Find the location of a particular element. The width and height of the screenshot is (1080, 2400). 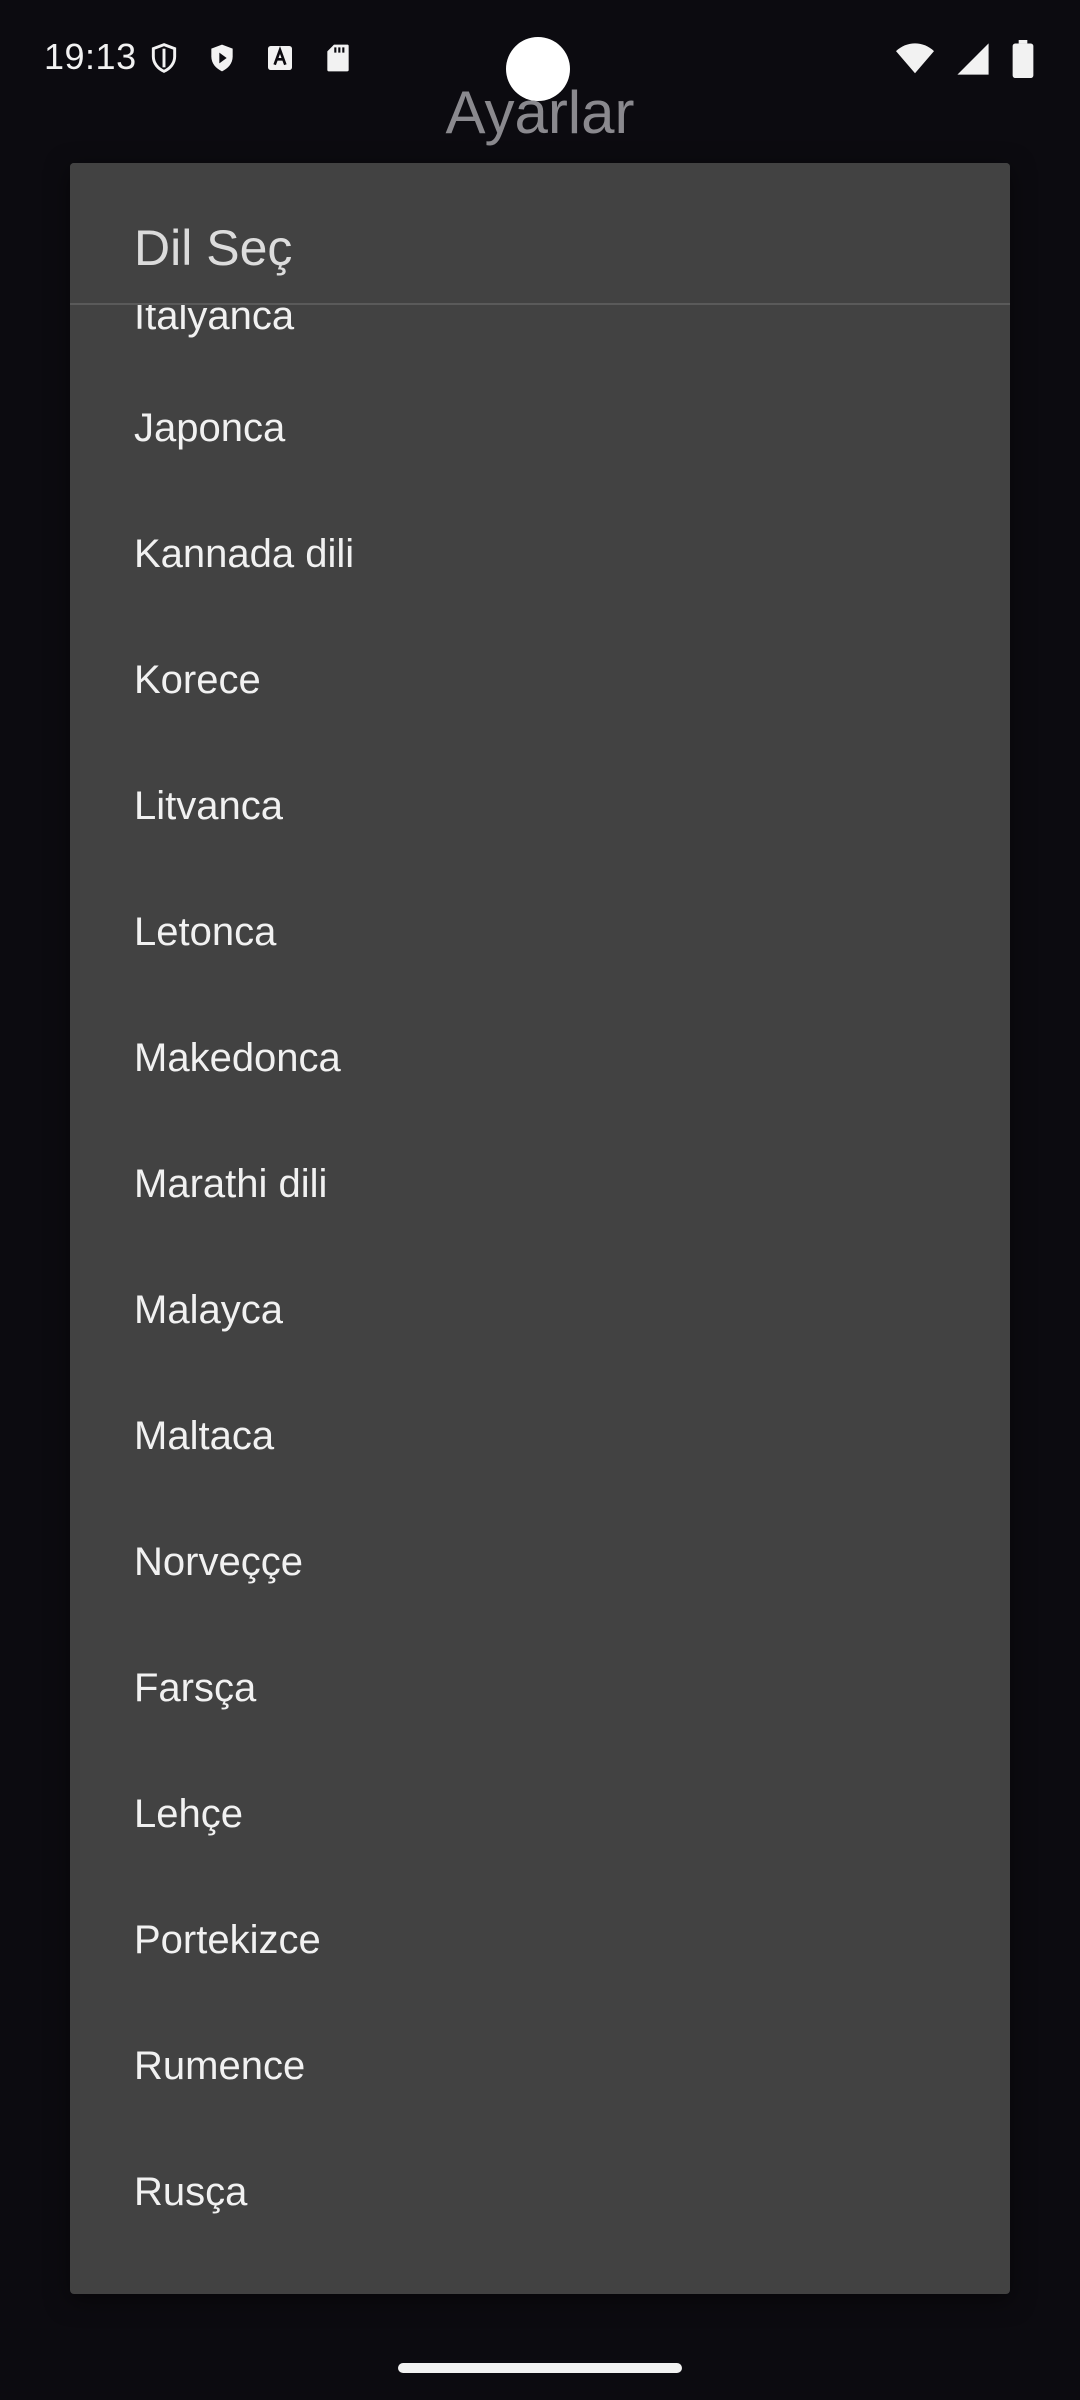

status-icons-right is located at coordinates (965, 59).